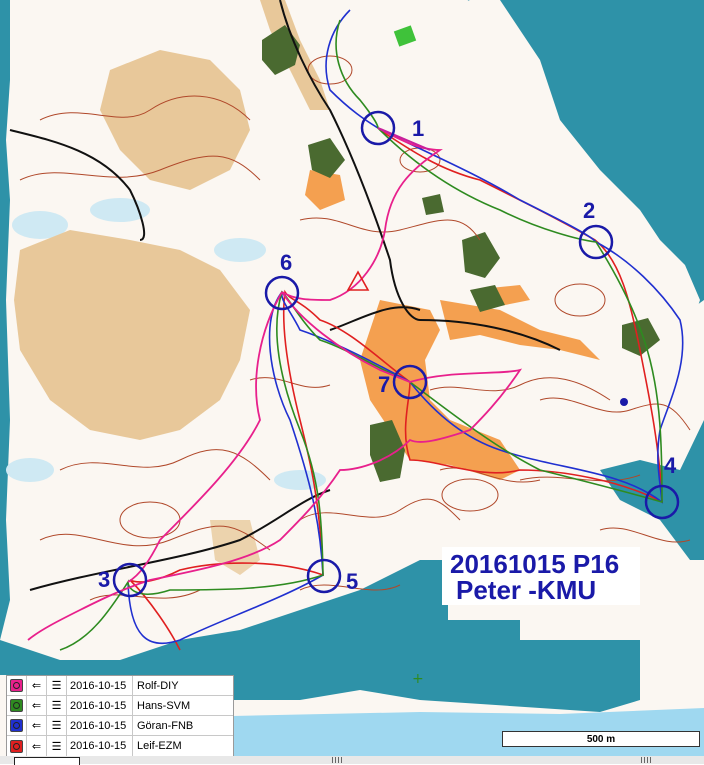 The height and width of the screenshot is (765, 704). Describe the element at coordinates (164, 705) in the screenshot. I see `runner-name: Hans-SVM` at that location.